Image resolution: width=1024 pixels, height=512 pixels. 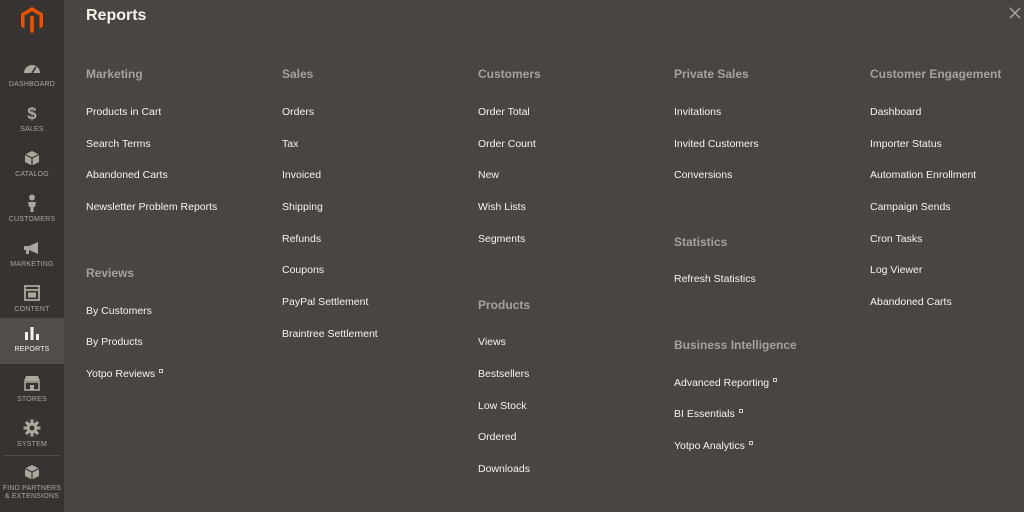 I want to click on menu-link-importer-status: Importer Status, so click(x=906, y=144).